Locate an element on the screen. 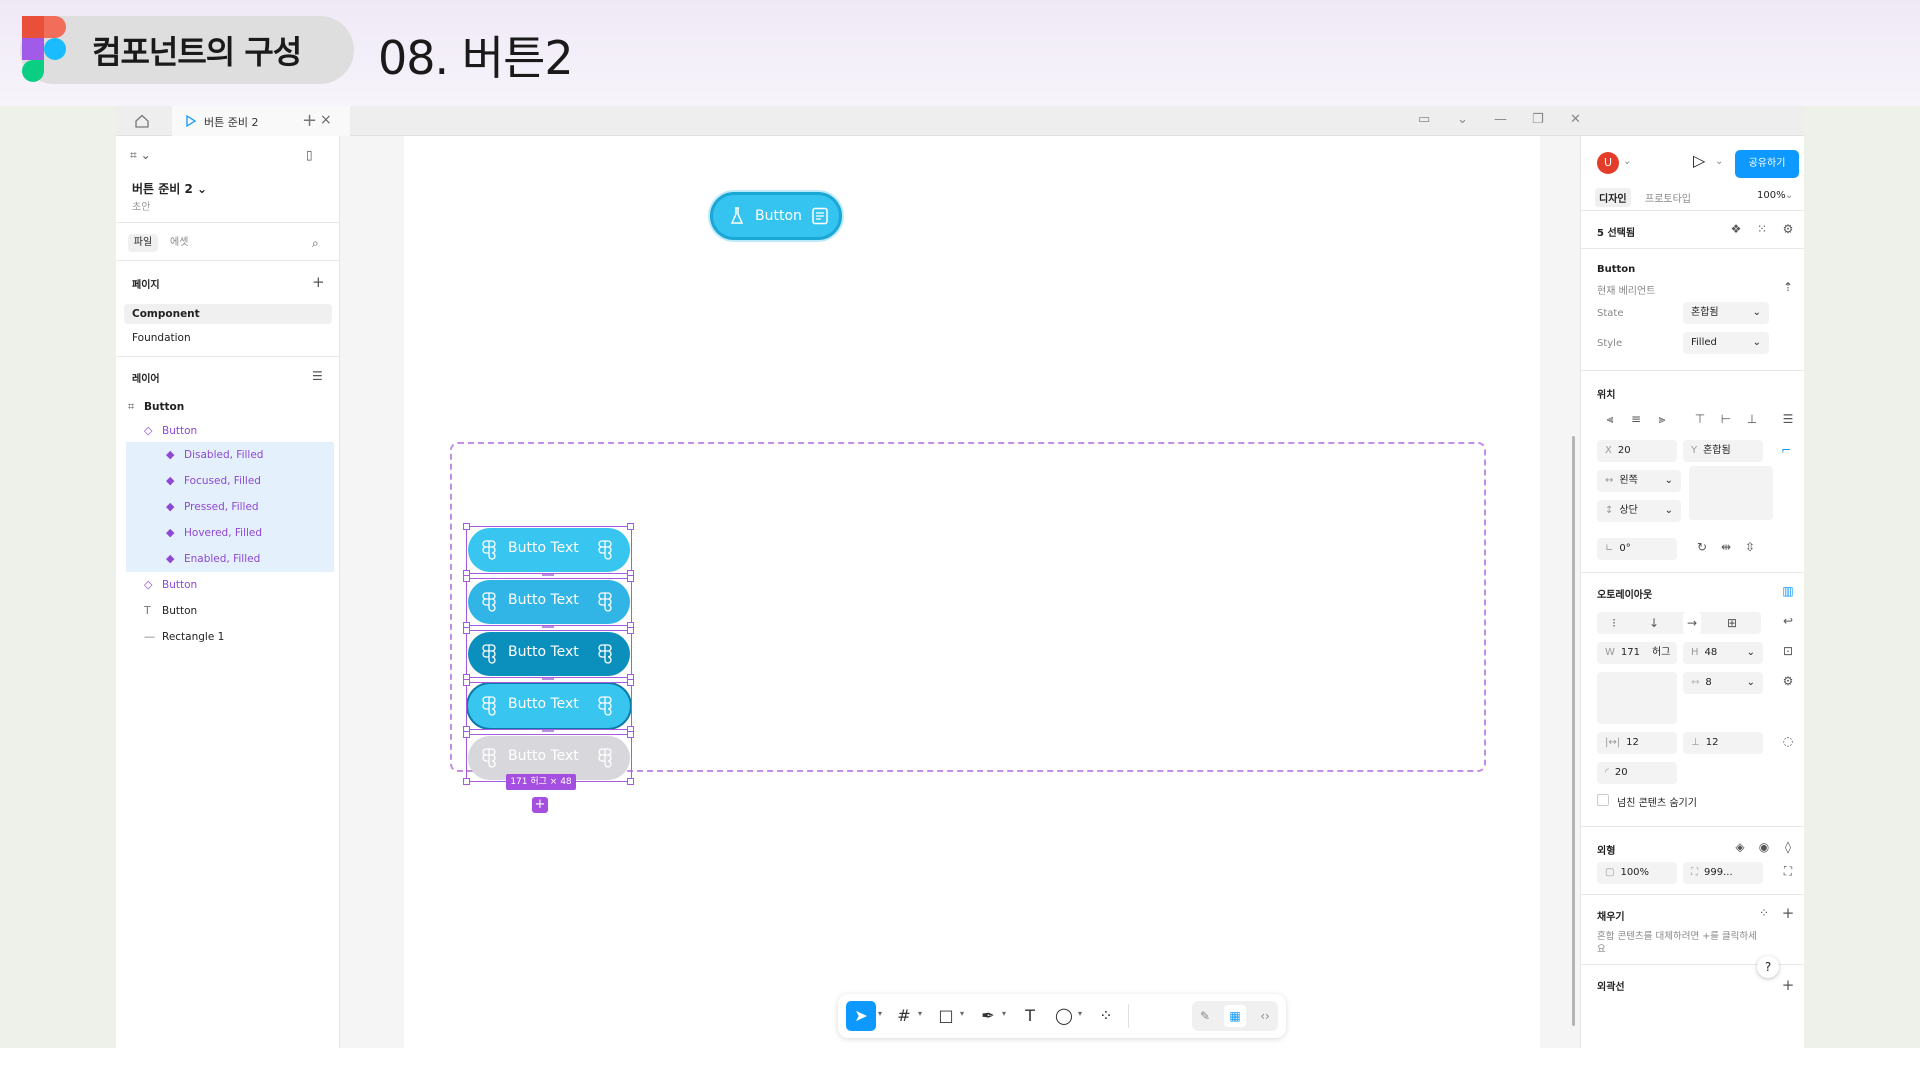 The width and height of the screenshot is (1920, 1080). panel-toggle-icon: ▯ is located at coordinates (309, 155).